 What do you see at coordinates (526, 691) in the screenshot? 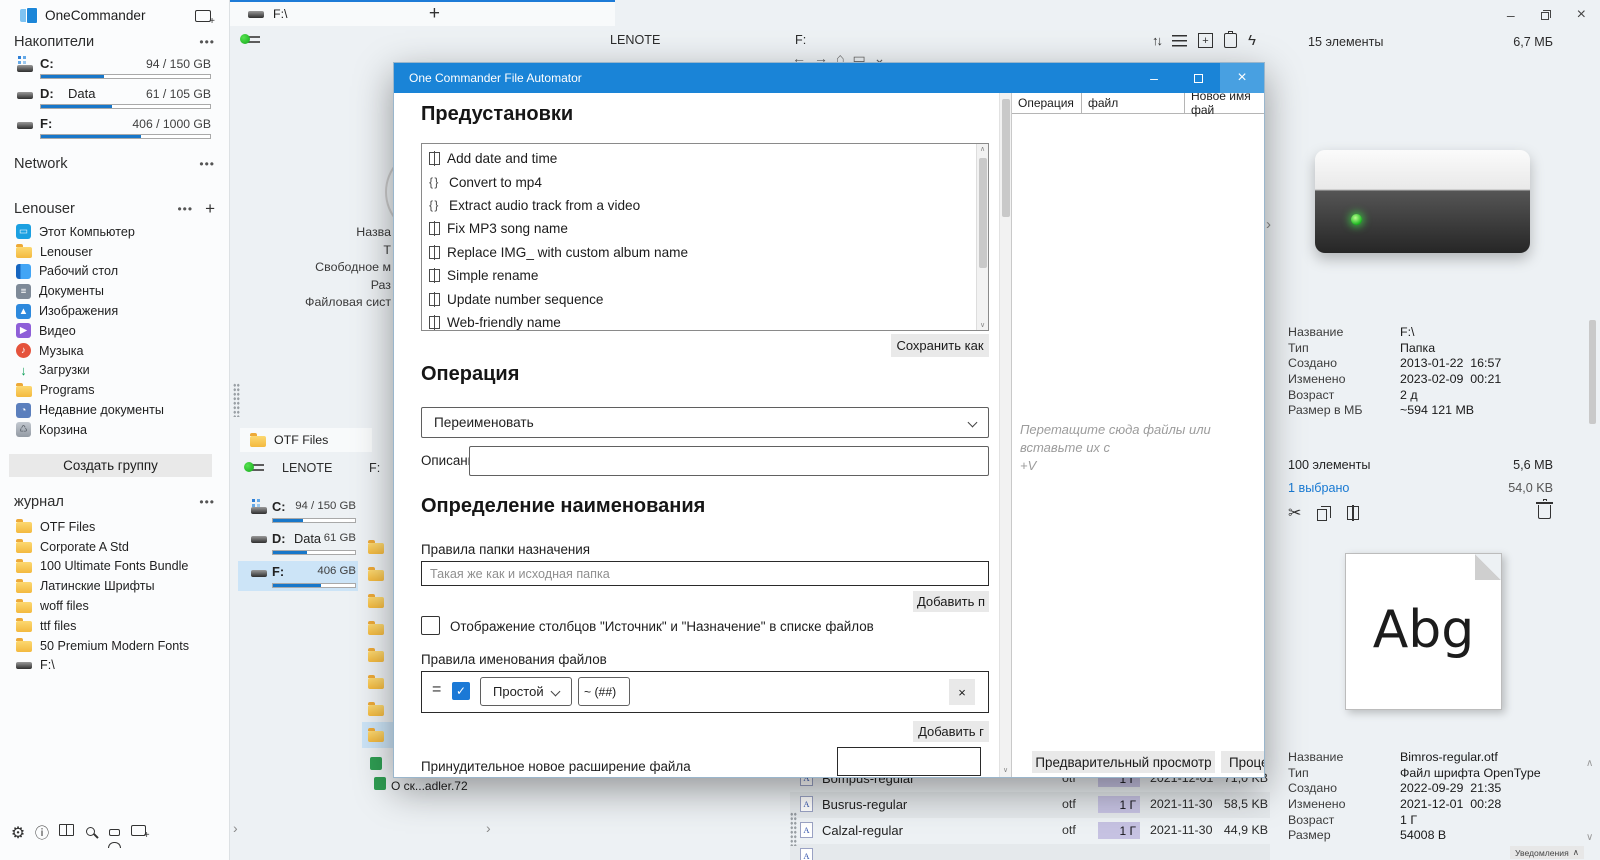
I see `rule-type-dropdown: Простой` at bounding box center [526, 691].